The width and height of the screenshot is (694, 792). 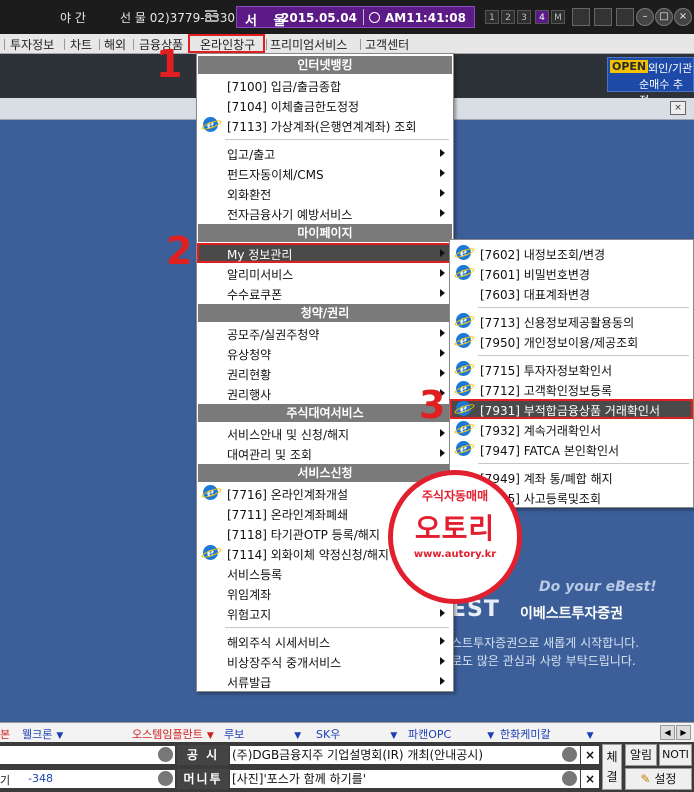 I want to click on stamp-line3: www.autory.kr, so click(x=455, y=554).